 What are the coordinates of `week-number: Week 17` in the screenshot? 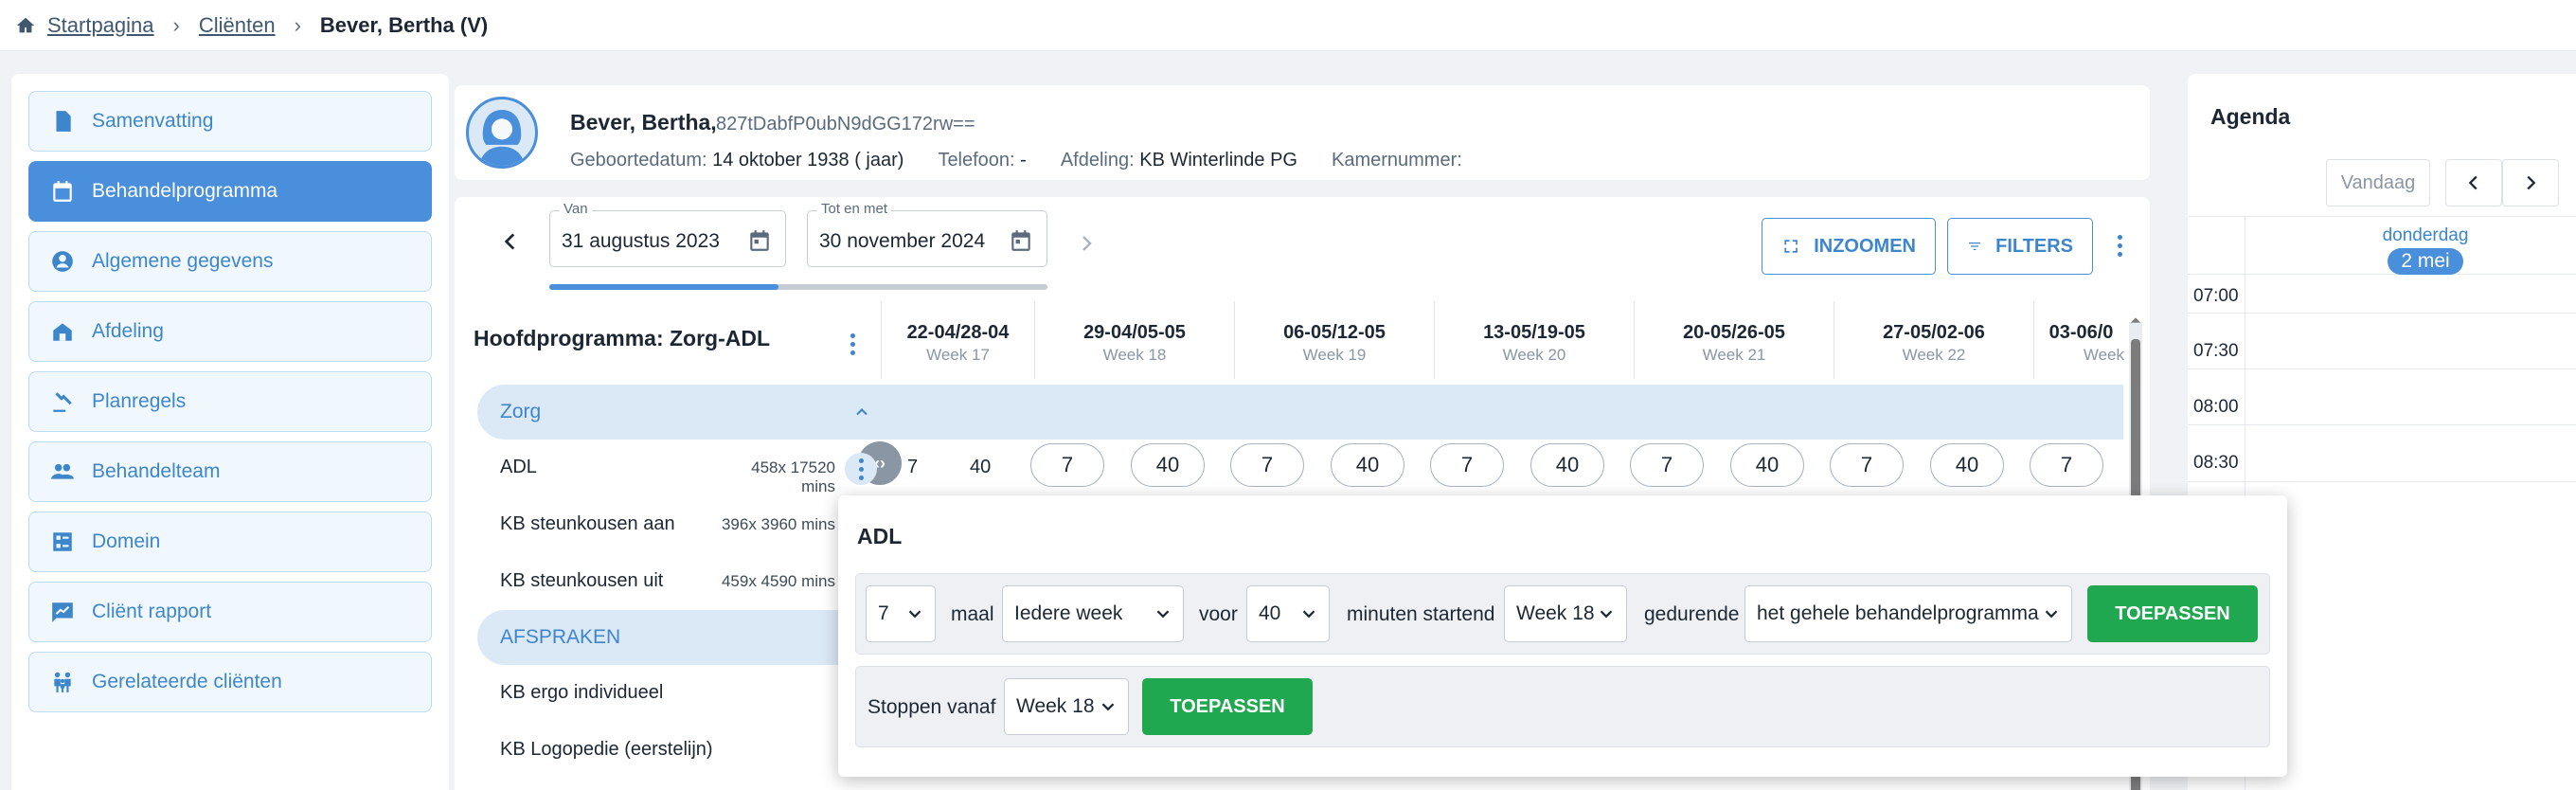 It's located at (958, 355).